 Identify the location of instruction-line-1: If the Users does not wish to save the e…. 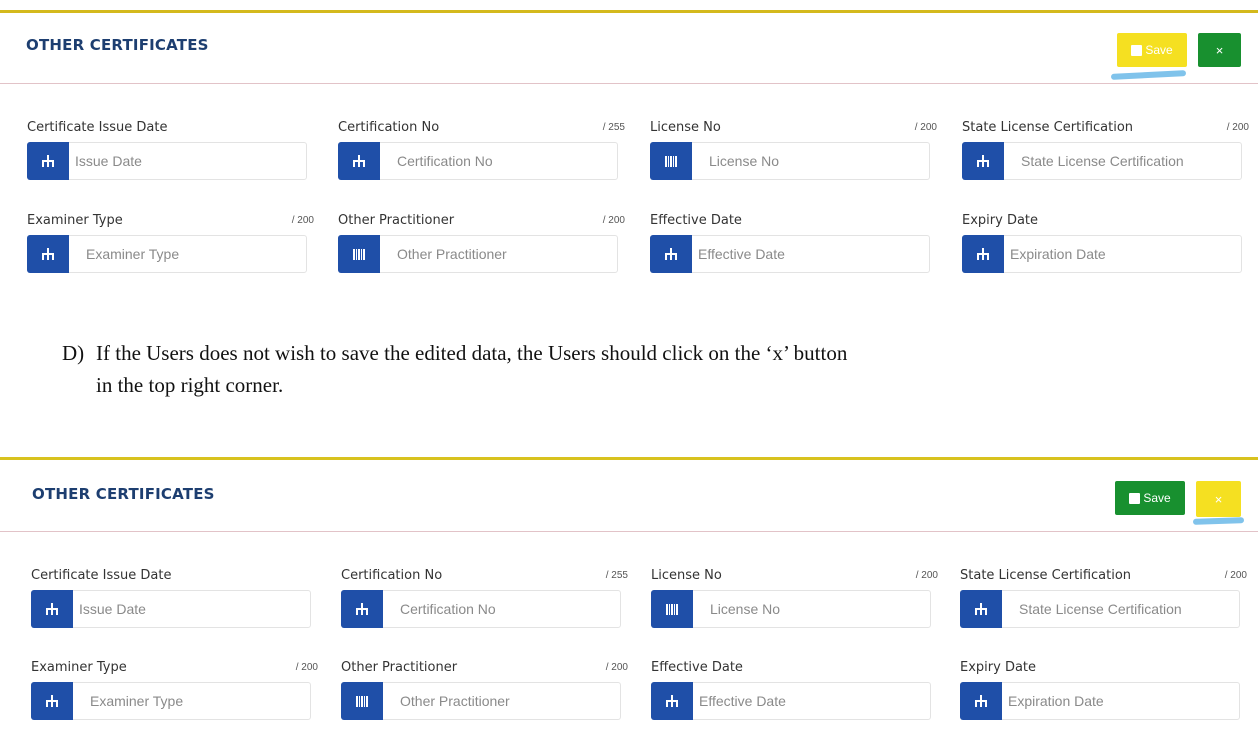
(472, 353).